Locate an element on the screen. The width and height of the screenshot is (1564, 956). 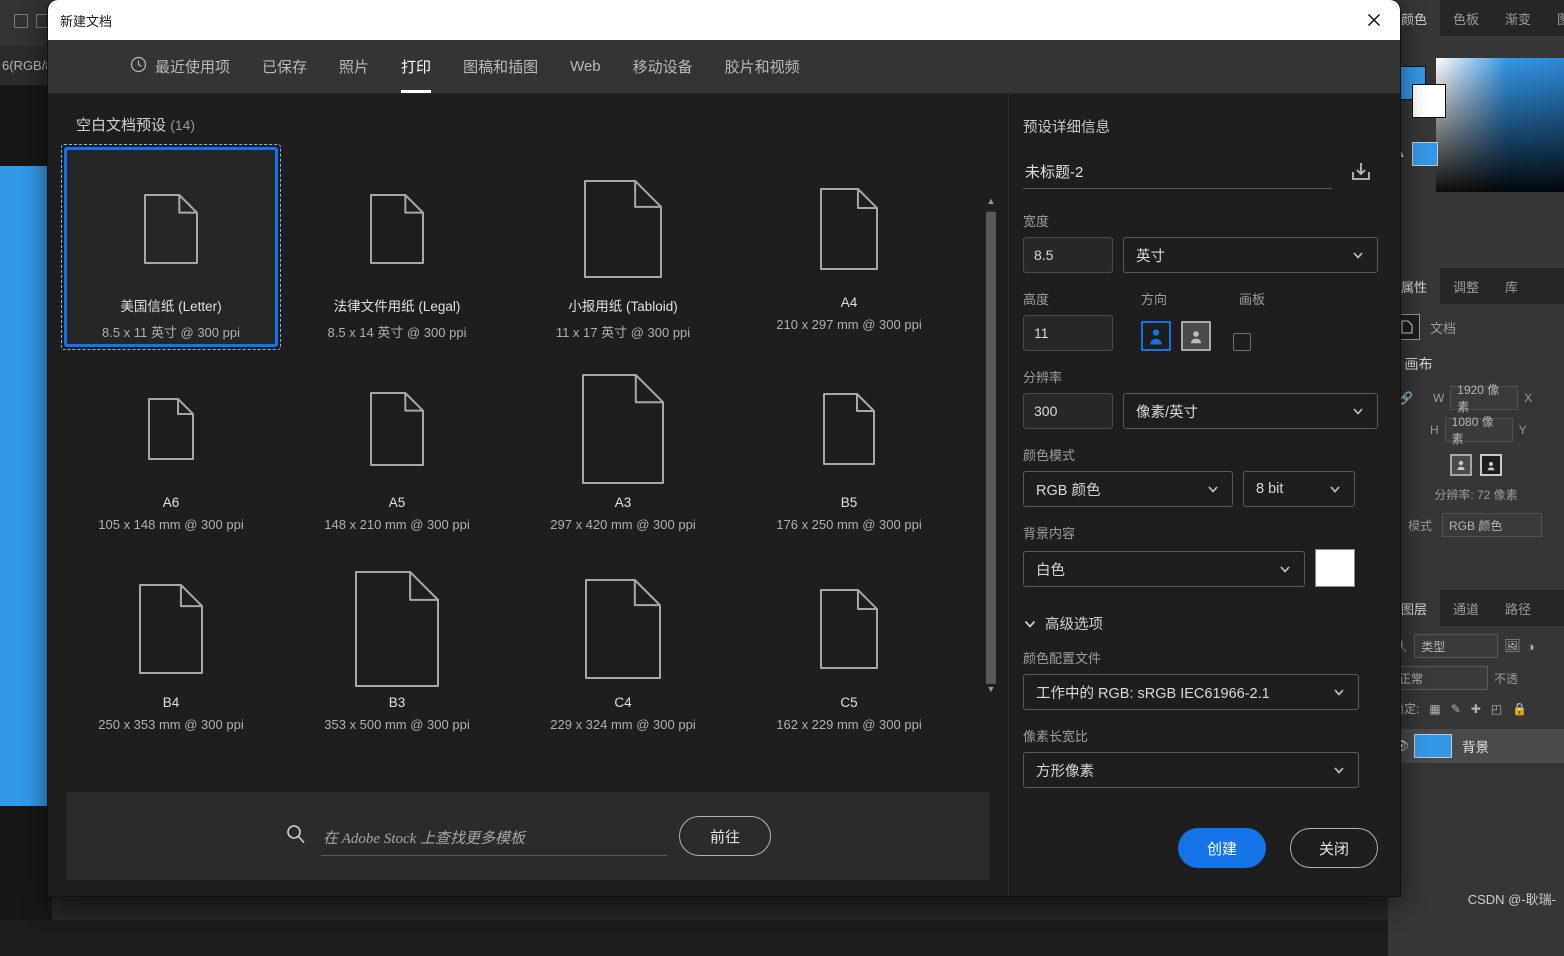
color-profile-select: 工作中的 RGB: sRGB IEC61966-2.1 is located at coordinates (1191, 692).